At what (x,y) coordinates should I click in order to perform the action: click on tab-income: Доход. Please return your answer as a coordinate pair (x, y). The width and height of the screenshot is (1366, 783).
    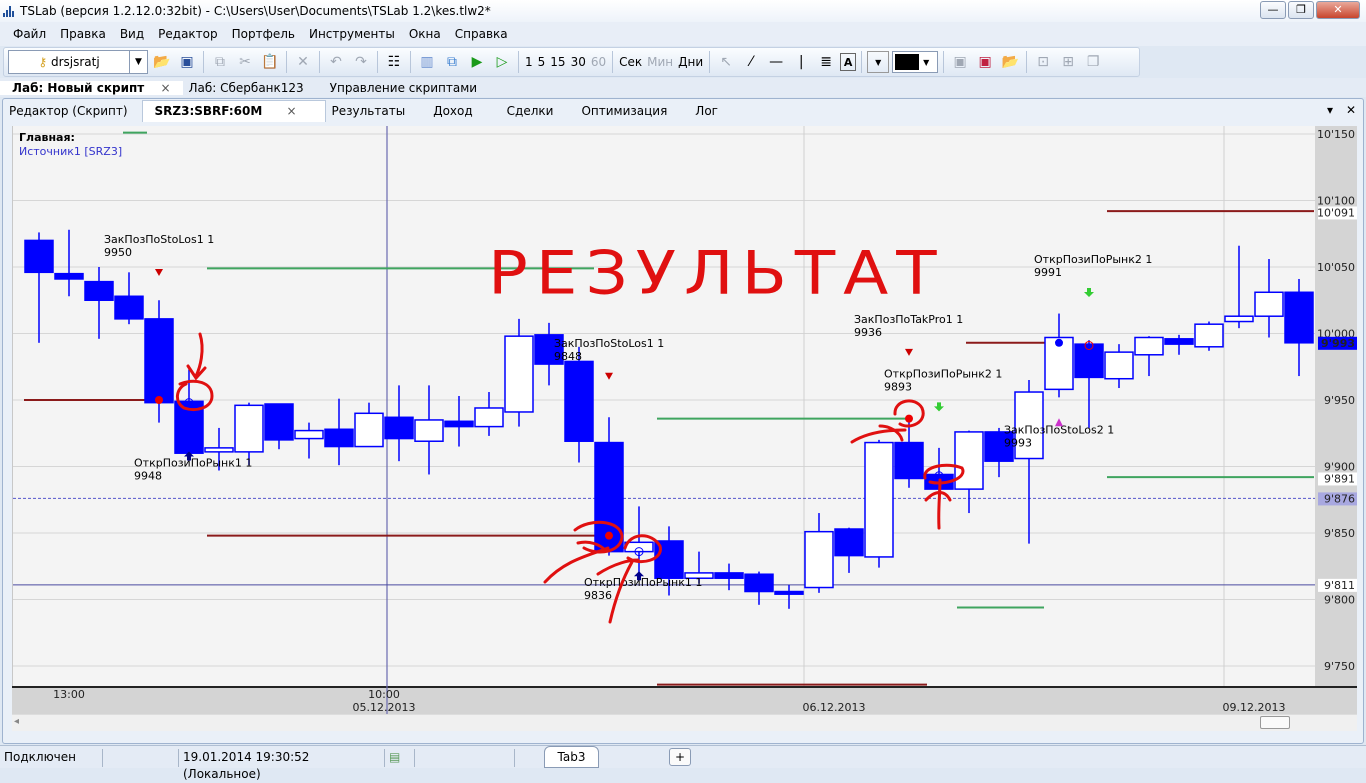
    Looking at the image, I should click on (452, 111).